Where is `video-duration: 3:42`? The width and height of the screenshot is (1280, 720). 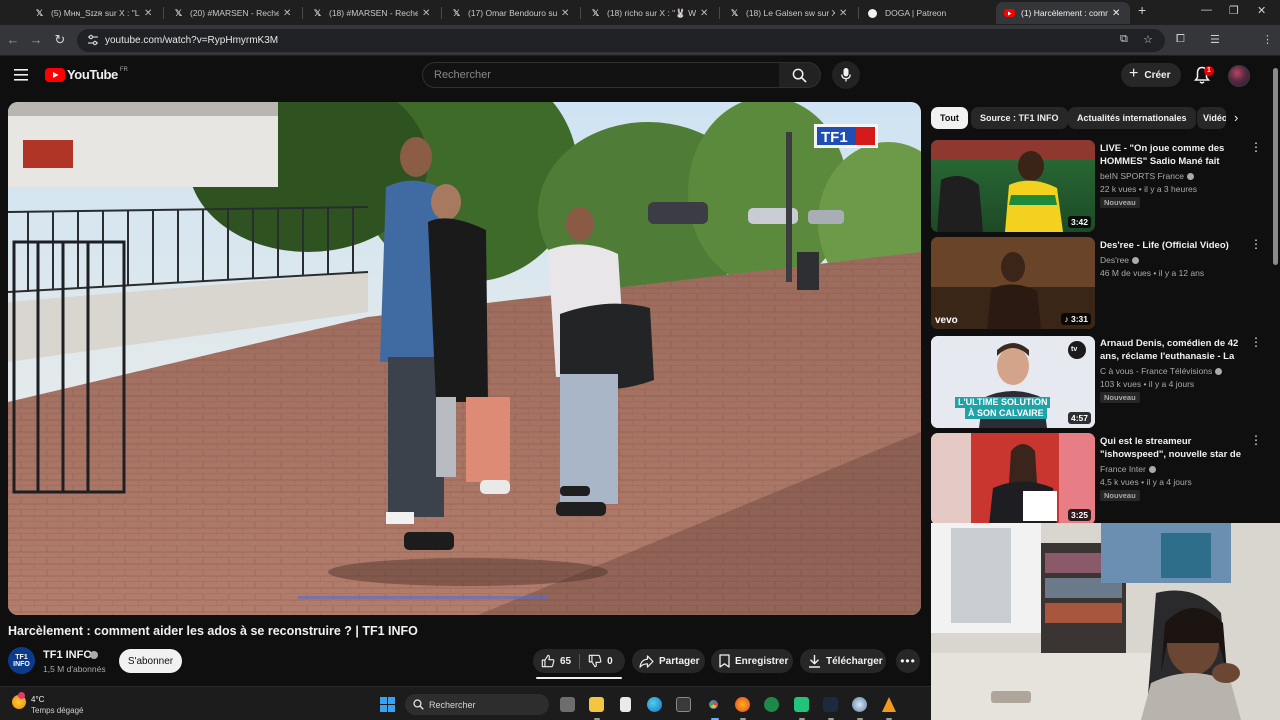
video-duration: 3:42 is located at coordinates (1079, 222).